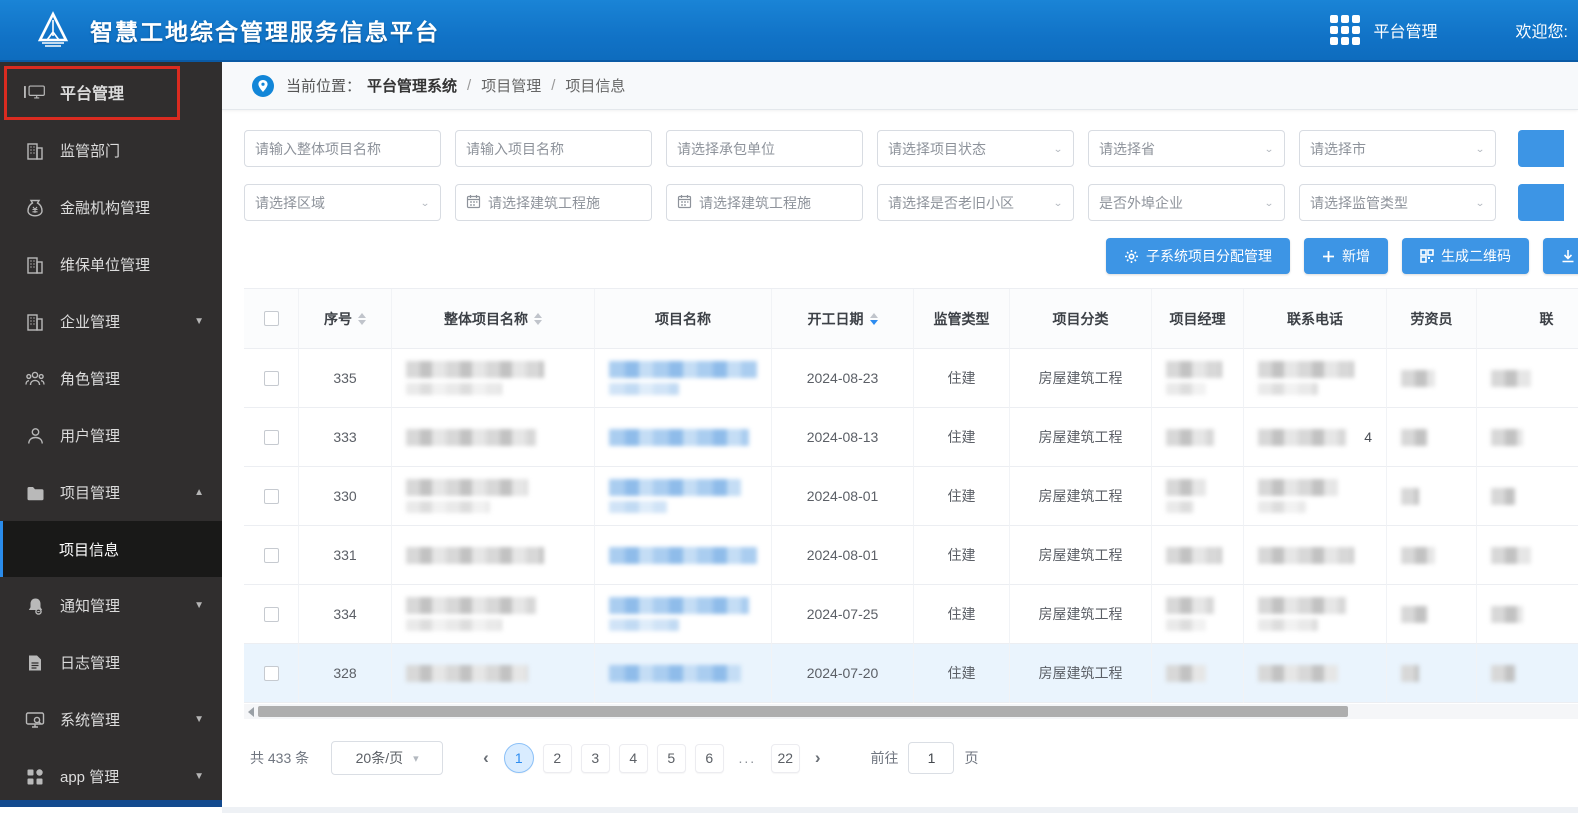 The width and height of the screenshot is (1578, 813). Describe the element at coordinates (111, 605) in the screenshot. I see `sidebar-item-9: 通知管理 ▼` at that location.